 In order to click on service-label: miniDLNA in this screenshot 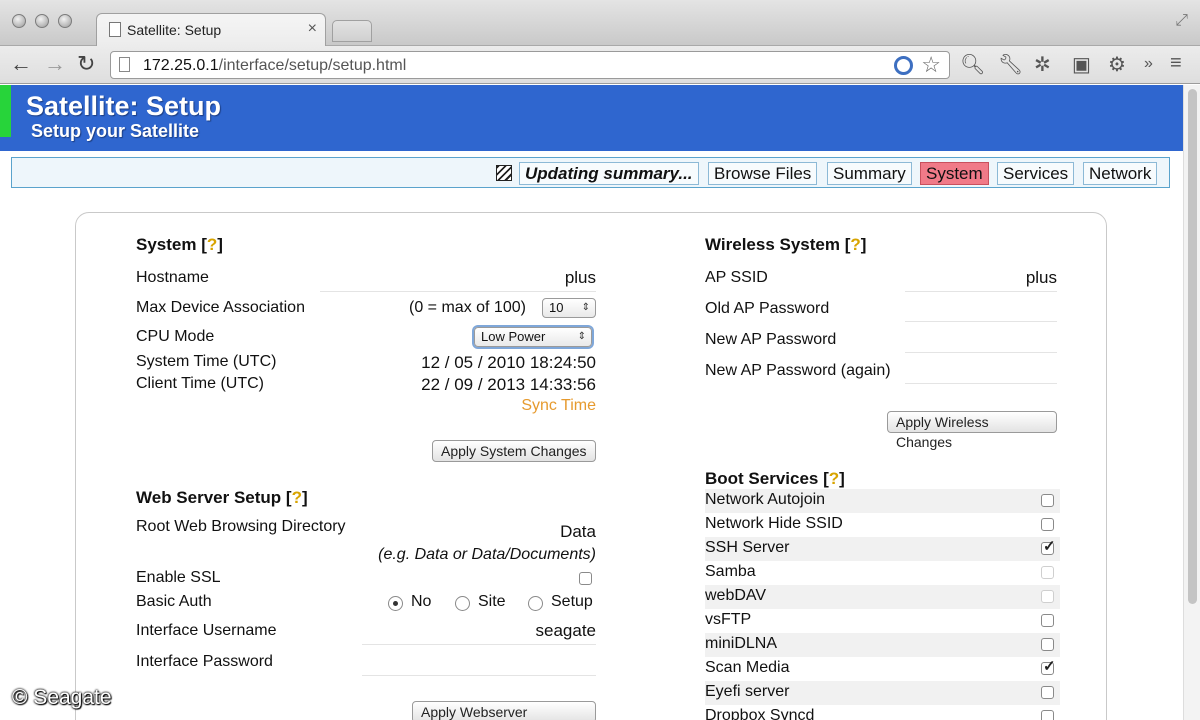, I will do `click(741, 643)`.